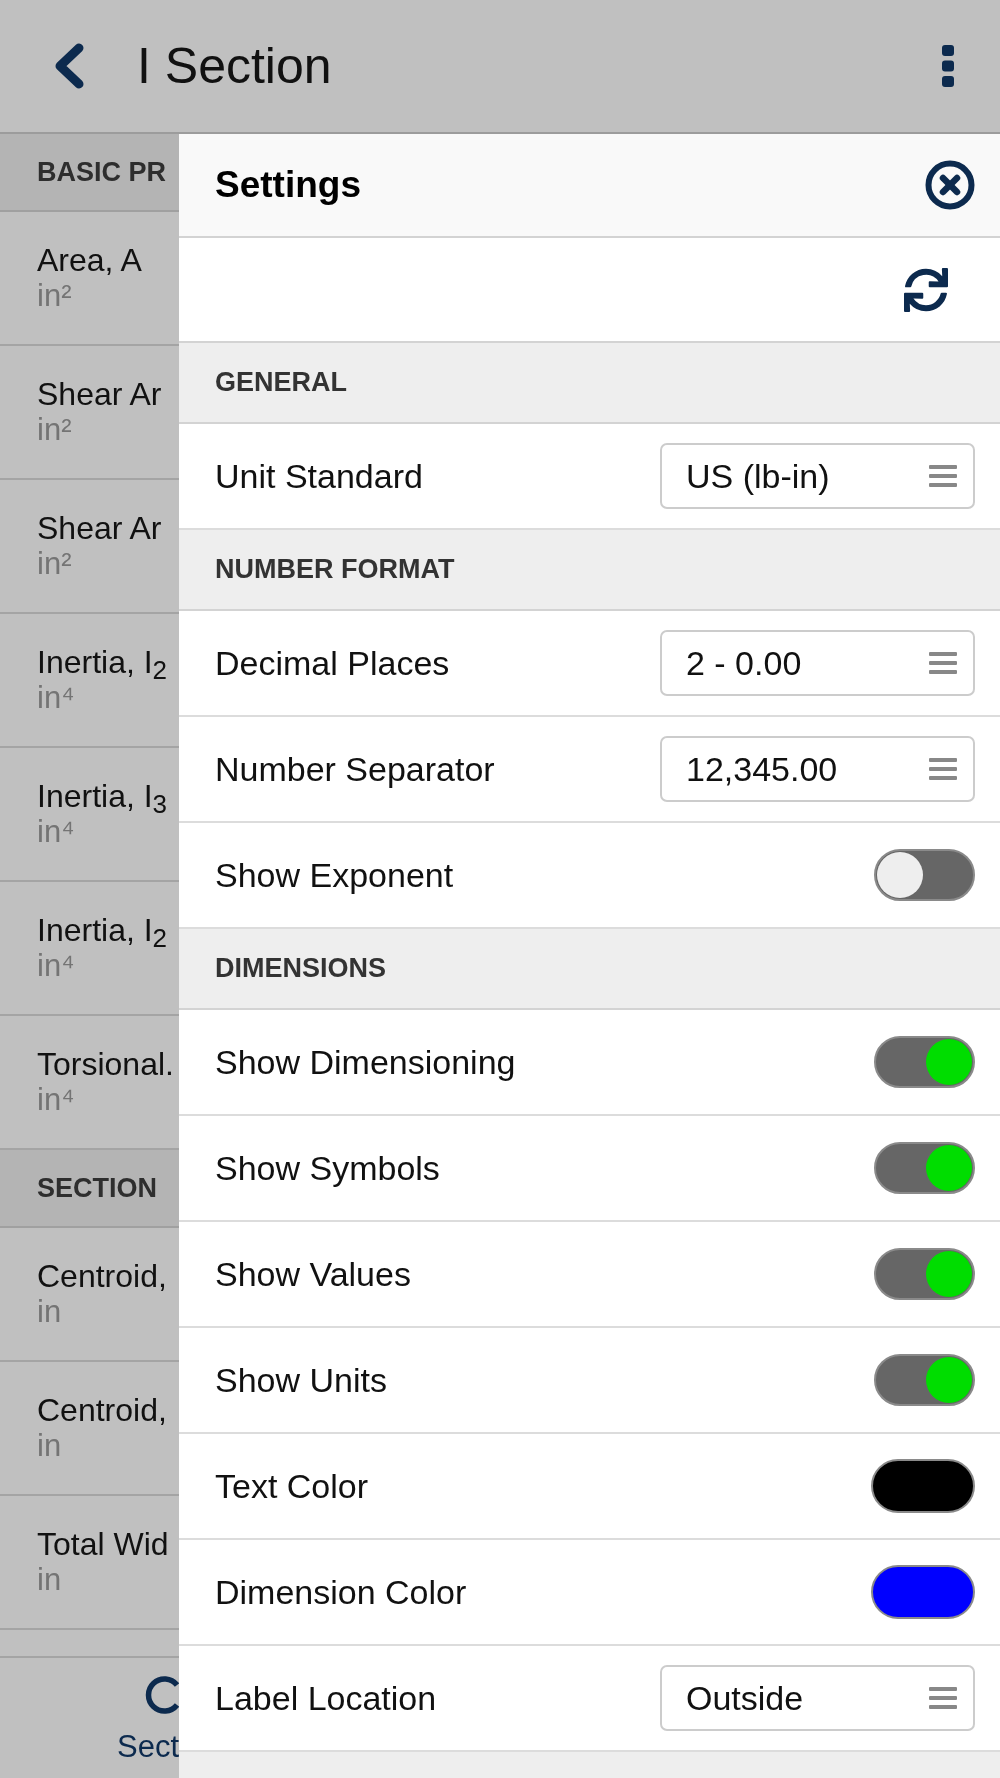  What do you see at coordinates (355, 769) in the screenshot?
I see `setting-label: Number Separator` at bounding box center [355, 769].